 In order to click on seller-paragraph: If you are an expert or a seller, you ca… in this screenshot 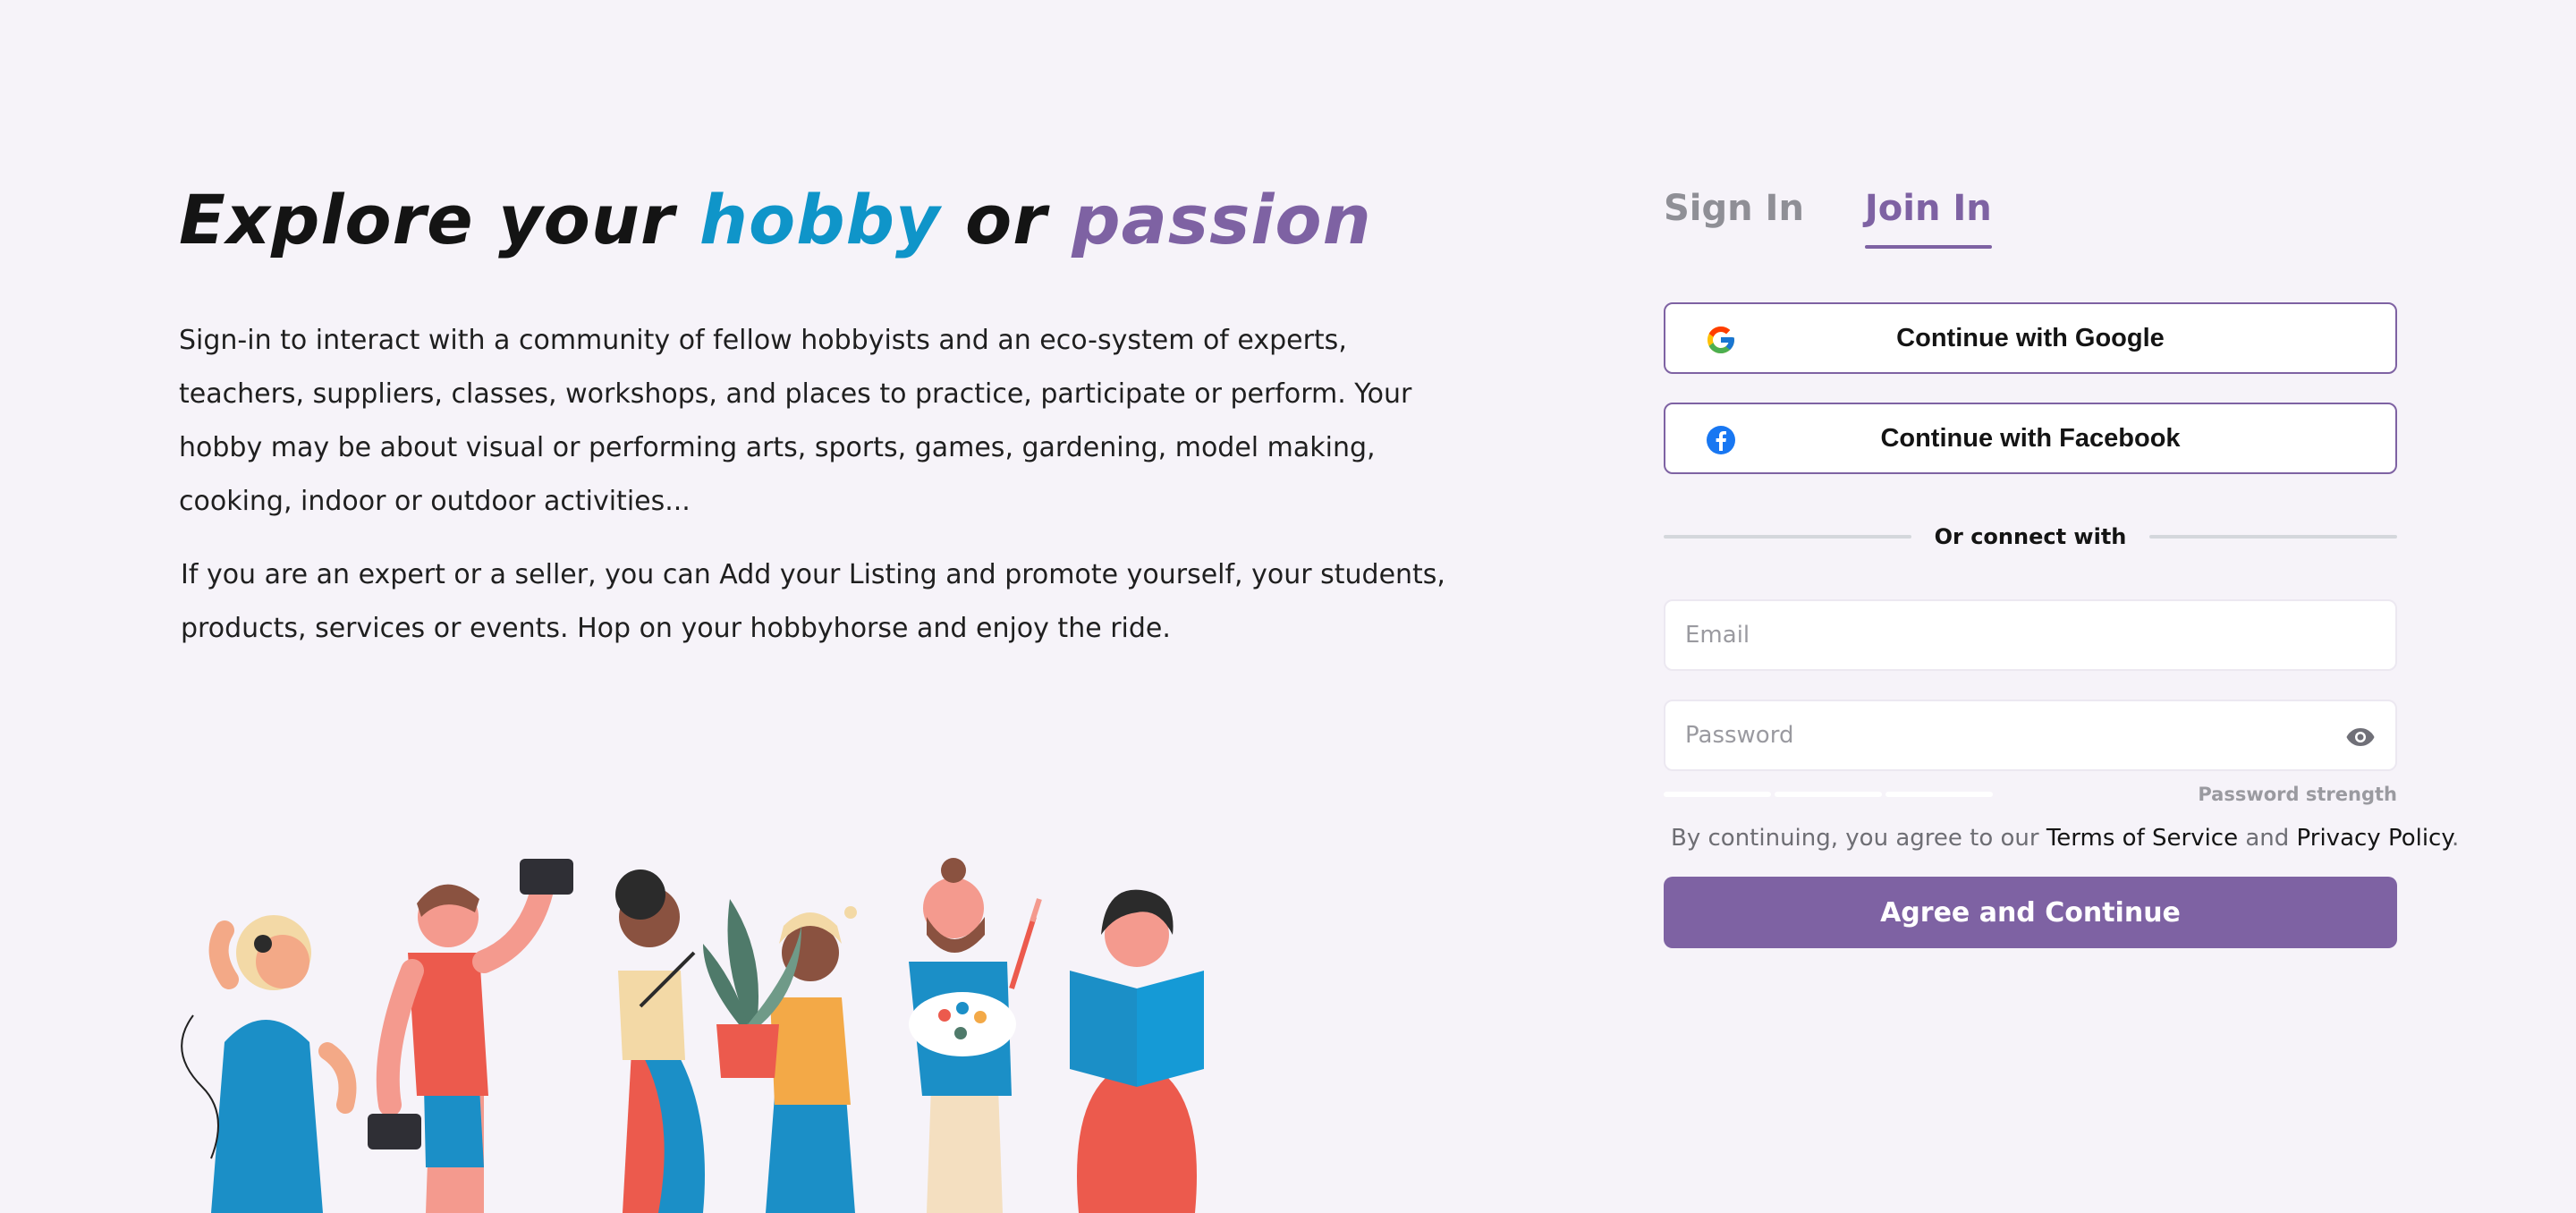, I will do `click(813, 602)`.